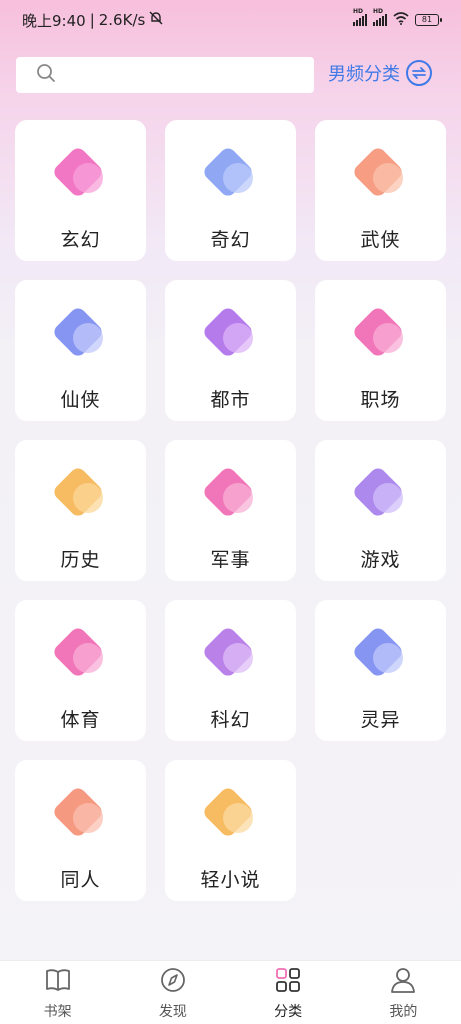  Describe the element at coordinates (360, 17) in the screenshot. I see `signal-icon: HD` at that location.